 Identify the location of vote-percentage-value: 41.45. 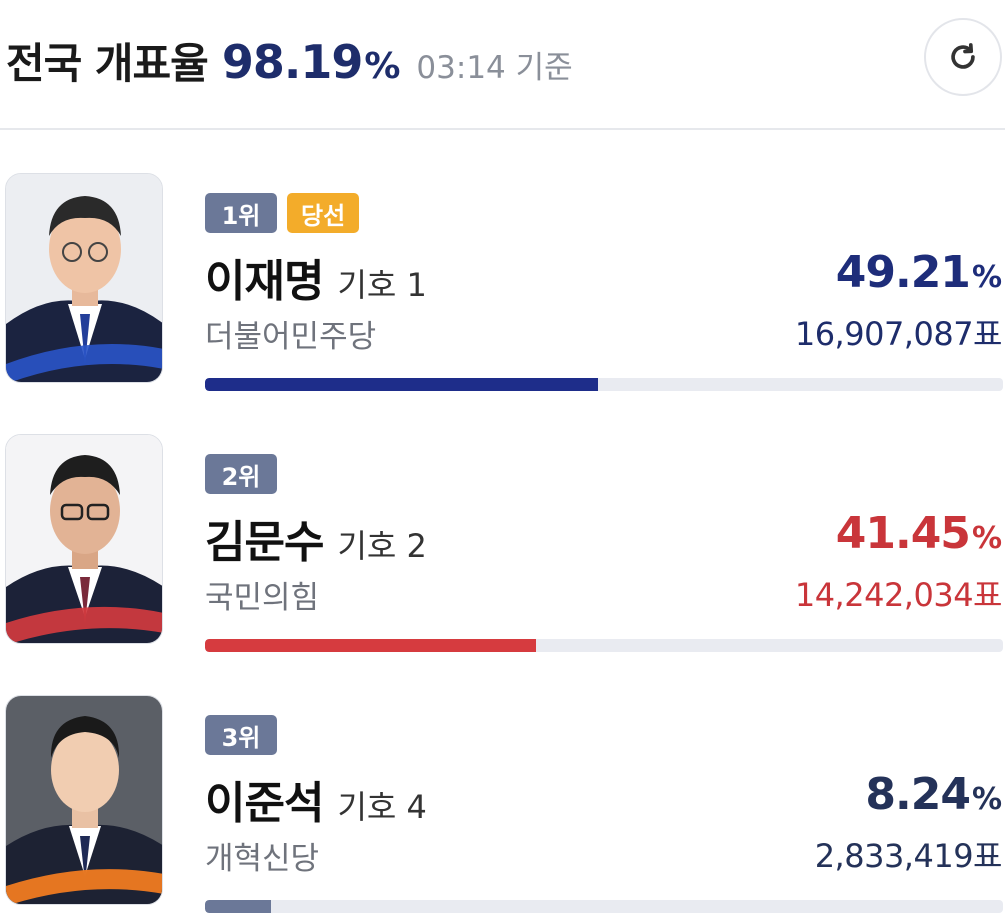
(903, 533).